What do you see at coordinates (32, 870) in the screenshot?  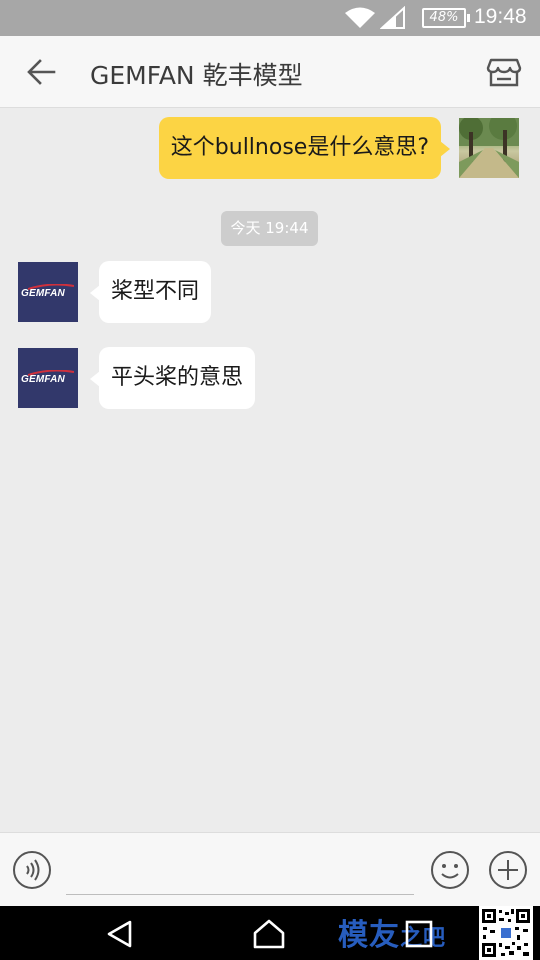 I see `voice-icon` at bounding box center [32, 870].